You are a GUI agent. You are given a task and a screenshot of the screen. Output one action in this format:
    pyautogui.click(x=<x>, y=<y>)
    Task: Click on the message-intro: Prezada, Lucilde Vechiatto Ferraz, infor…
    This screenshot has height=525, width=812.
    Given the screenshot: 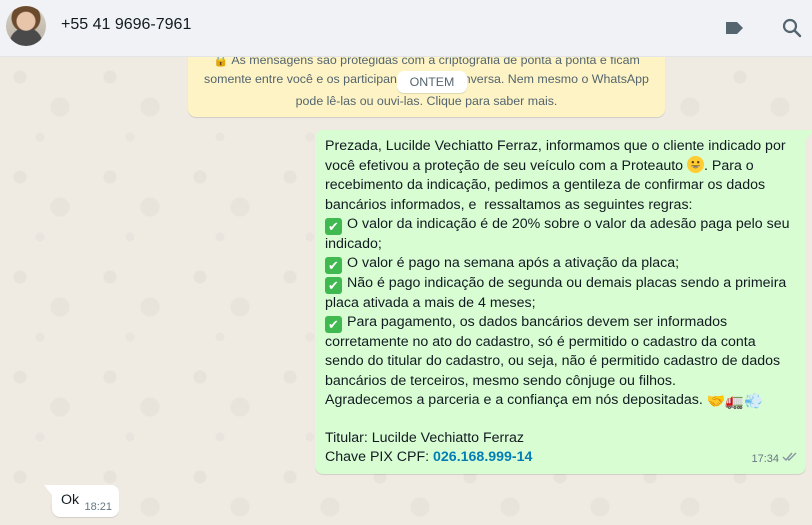 What is the action you would take?
    pyautogui.click(x=557, y=175)
    